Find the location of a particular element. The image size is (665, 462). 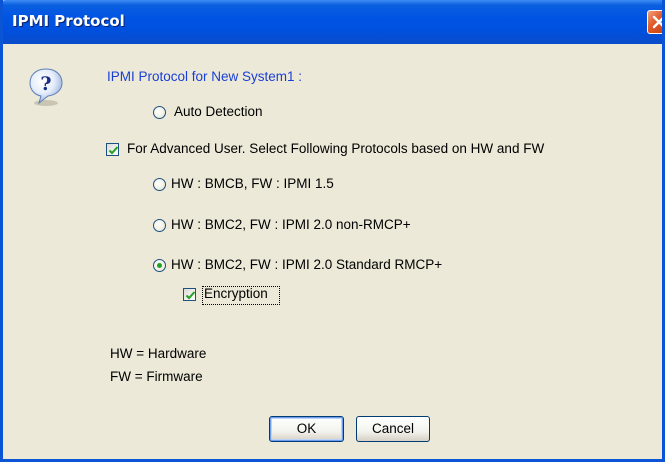

protocol-label-bmc2-standard-rmcp: HW : BMC2, FW : IPMI 2.0 Standard RMCP+ is located at coordinates (306, 264).